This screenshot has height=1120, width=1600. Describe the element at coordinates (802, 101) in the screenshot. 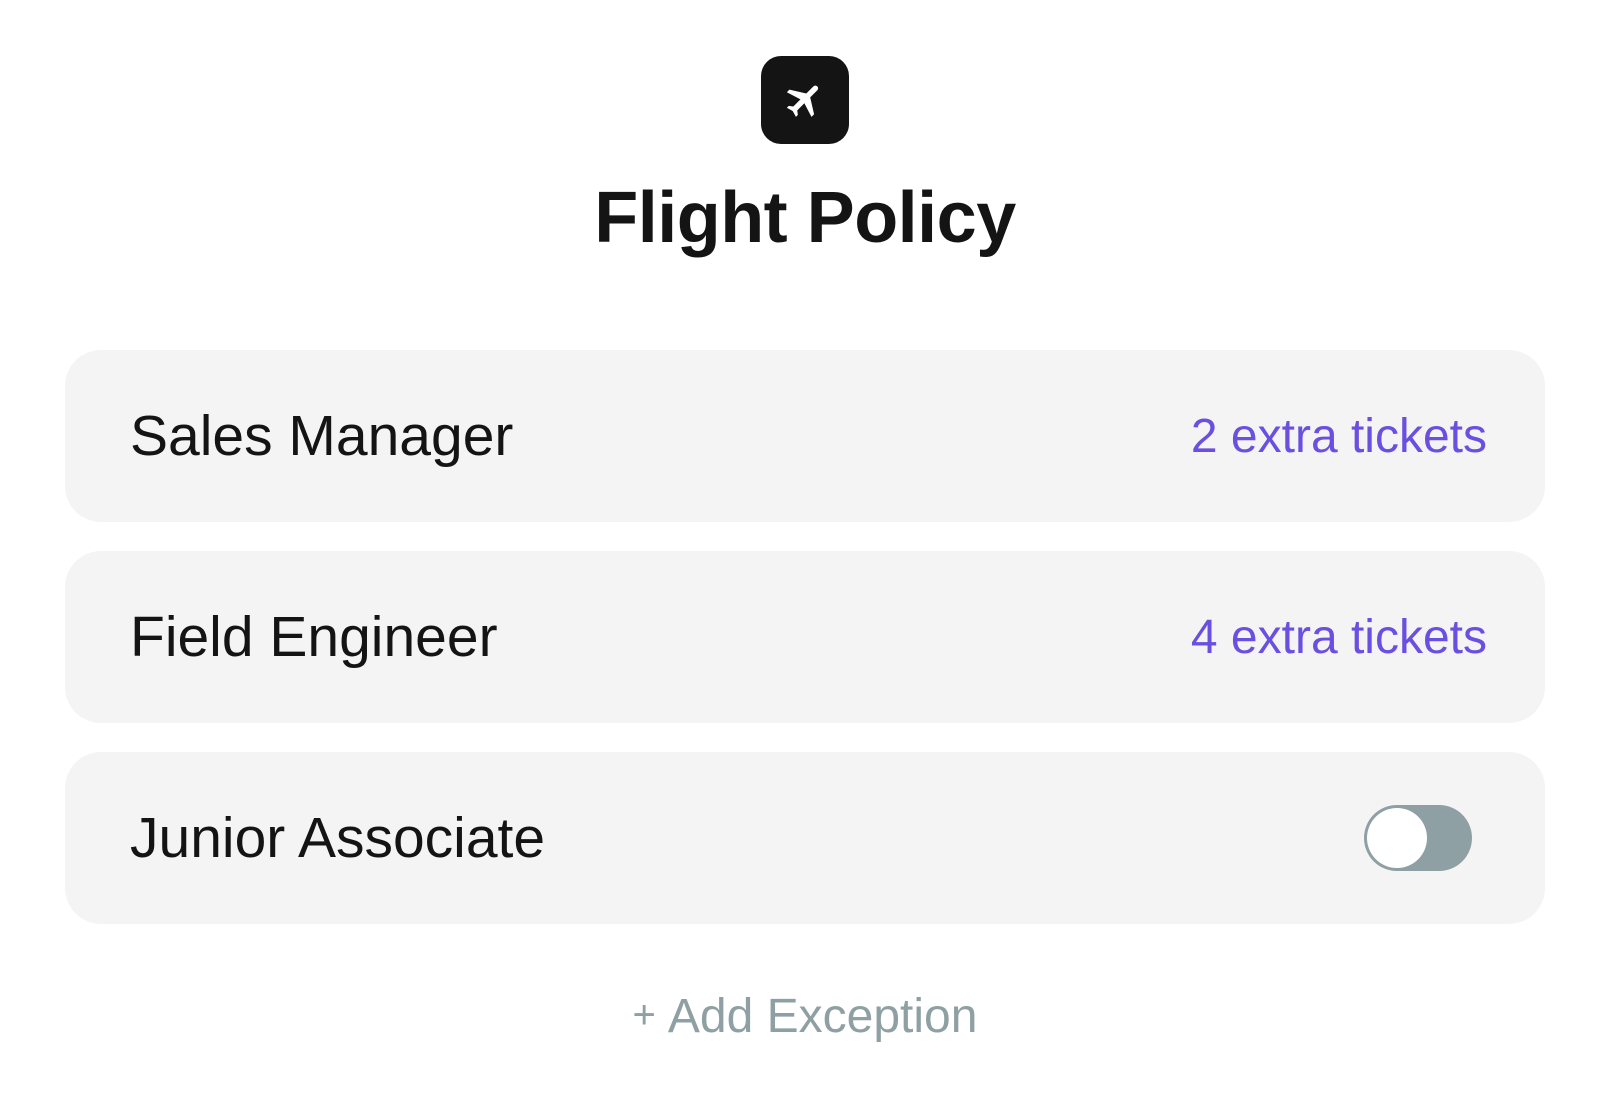

I see `airplane-icon` at that location.